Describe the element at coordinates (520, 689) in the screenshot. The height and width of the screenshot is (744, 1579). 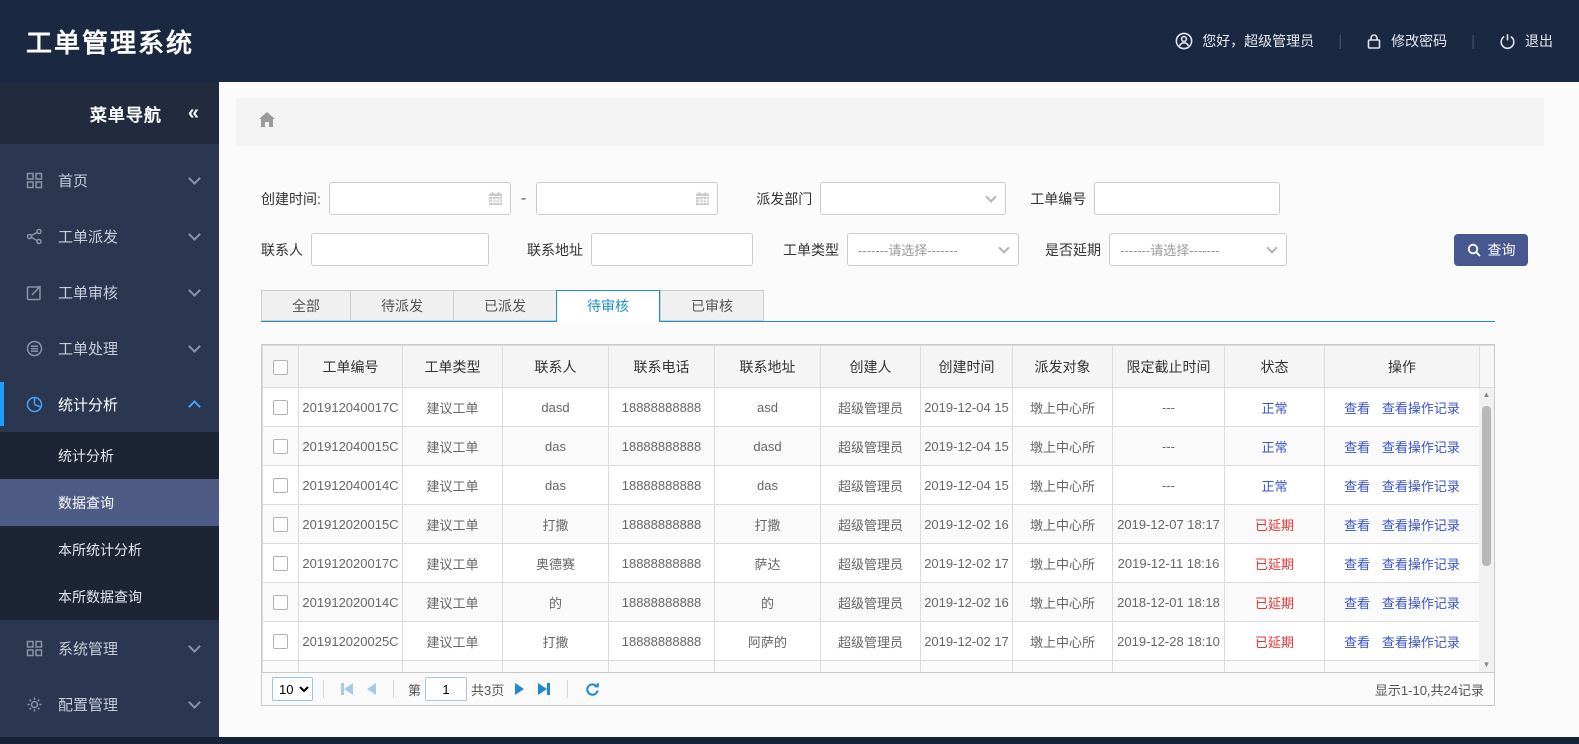
I see `next-page-button` at that location.